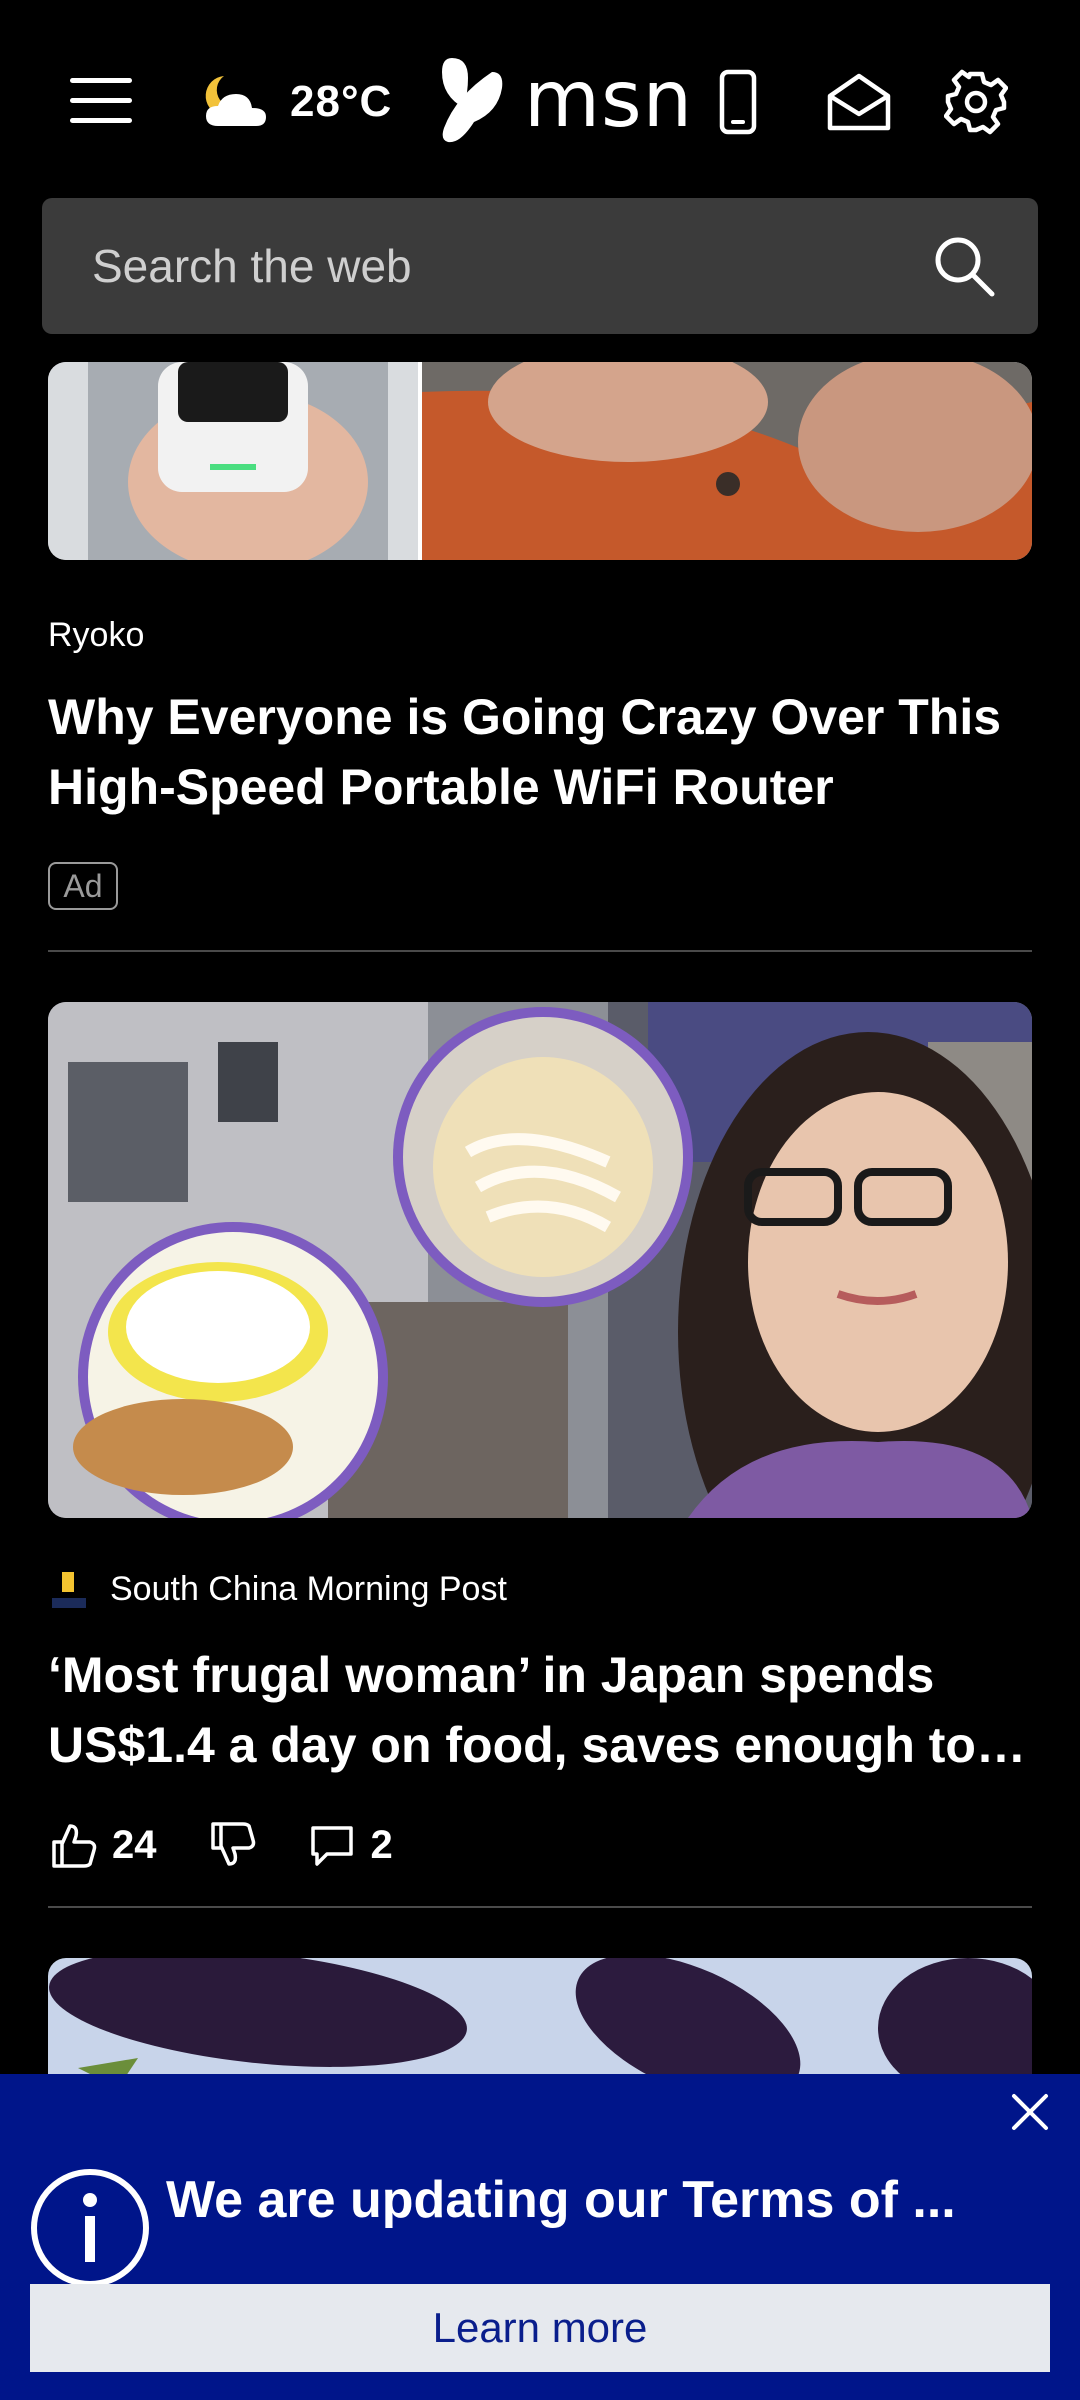 This screenshot has width=1080, height=2400. What do you see at coordinates (101, 102) in the screenshot?
I see `menu-icon` at bounding box center [101, 102].